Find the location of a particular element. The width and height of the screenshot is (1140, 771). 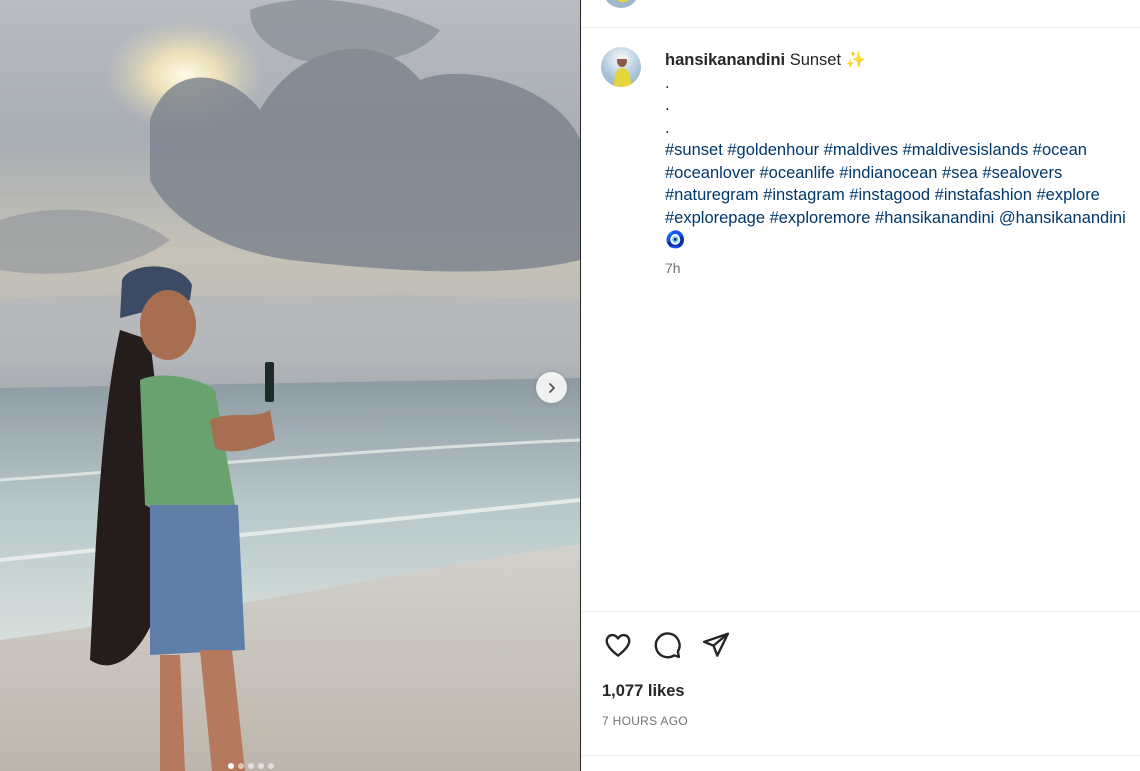

like-button is located at coordinates (617, 644).